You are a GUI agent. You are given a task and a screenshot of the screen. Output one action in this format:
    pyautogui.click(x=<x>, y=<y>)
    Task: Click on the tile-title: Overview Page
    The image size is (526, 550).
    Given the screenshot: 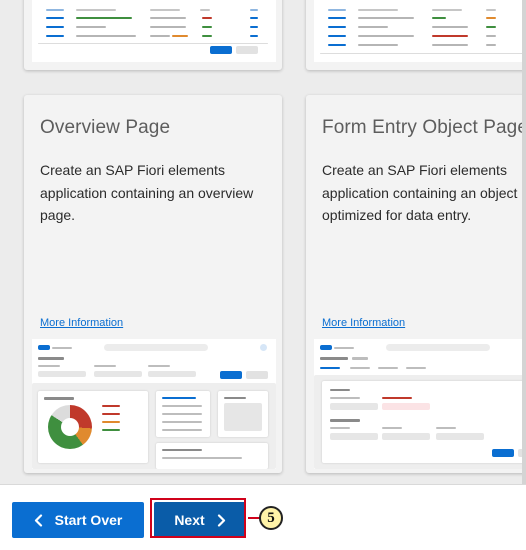 What is the action you would take?
    pyautogui.click(x=105, y=127)
    